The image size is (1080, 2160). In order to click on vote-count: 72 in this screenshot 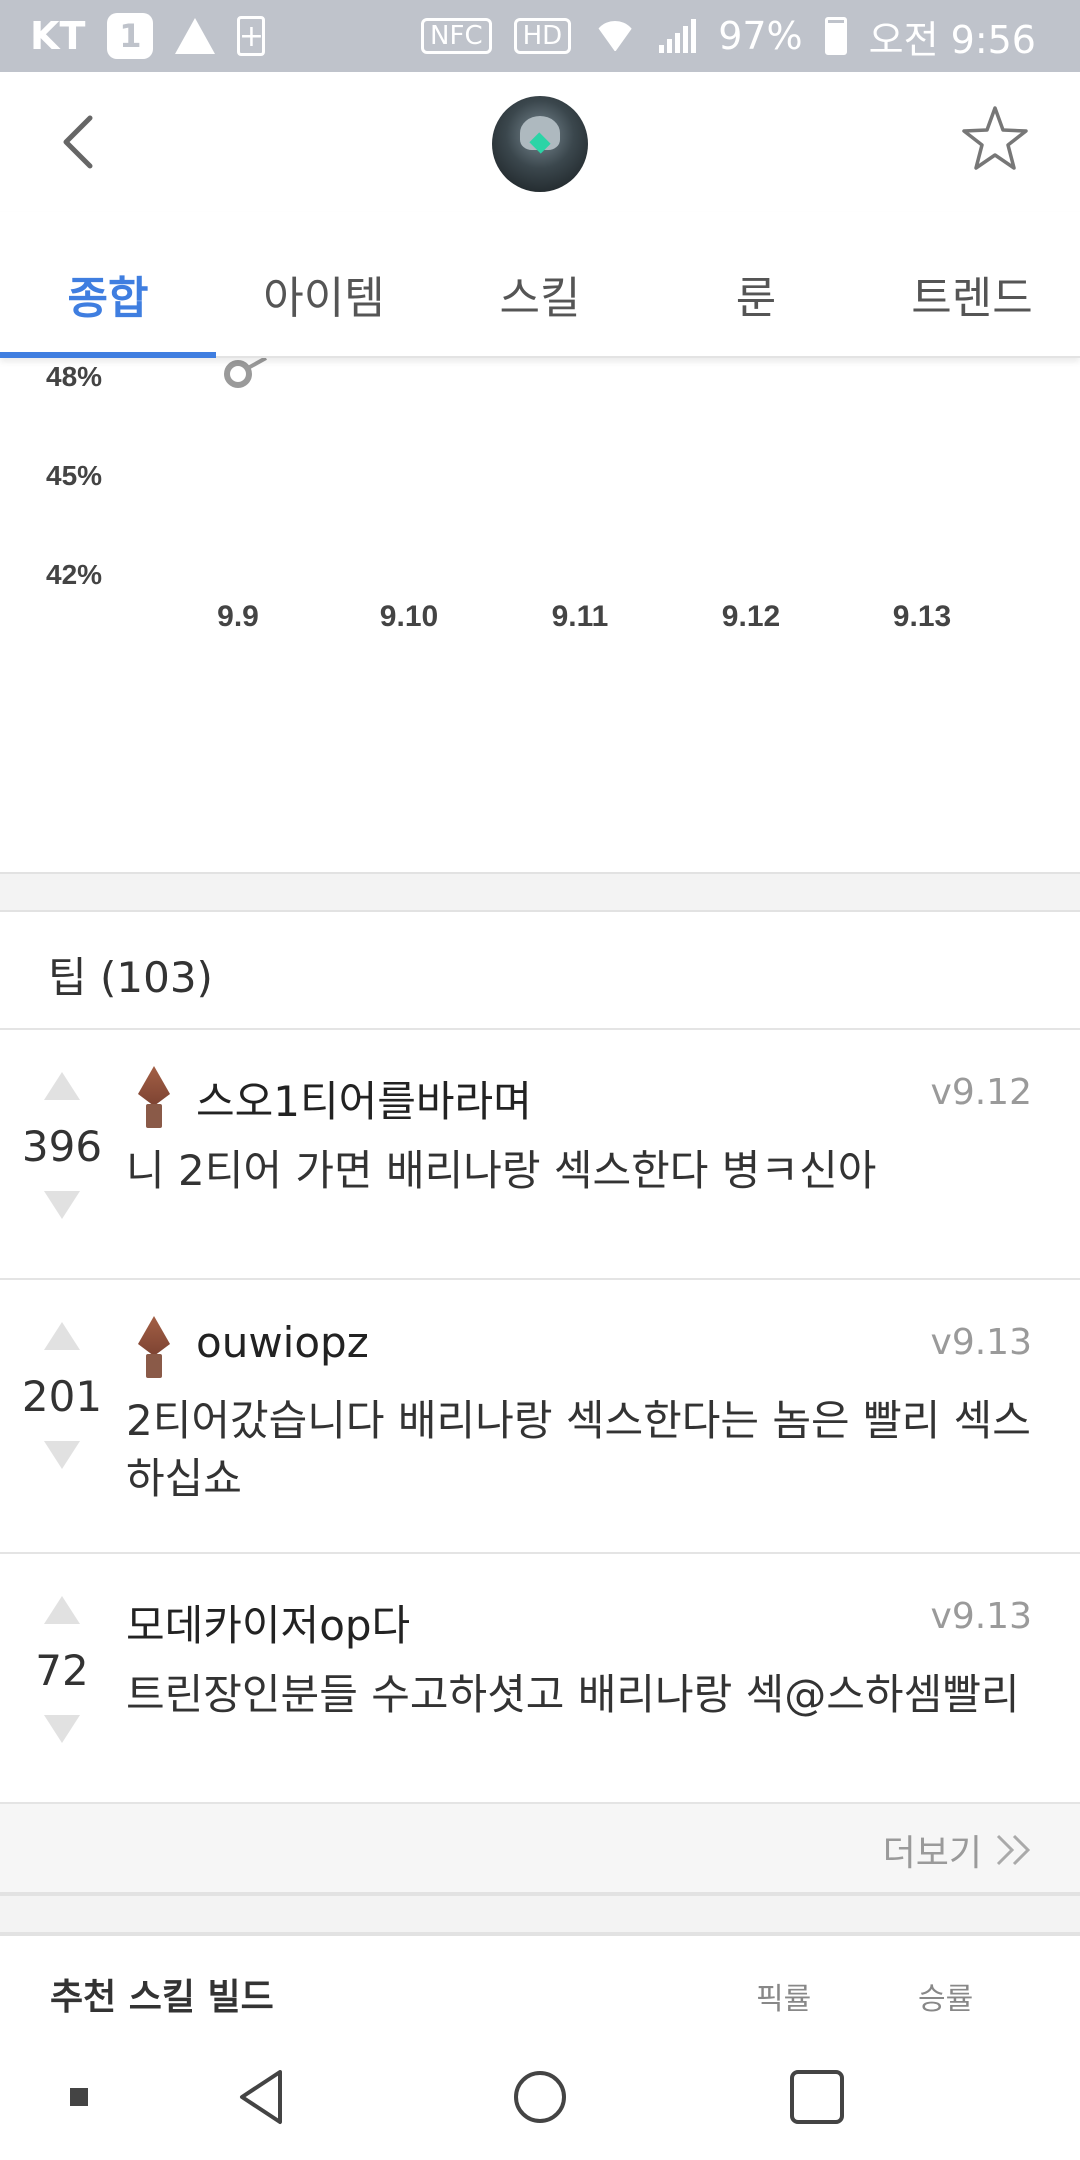, I will do `click(62, 1670)`.